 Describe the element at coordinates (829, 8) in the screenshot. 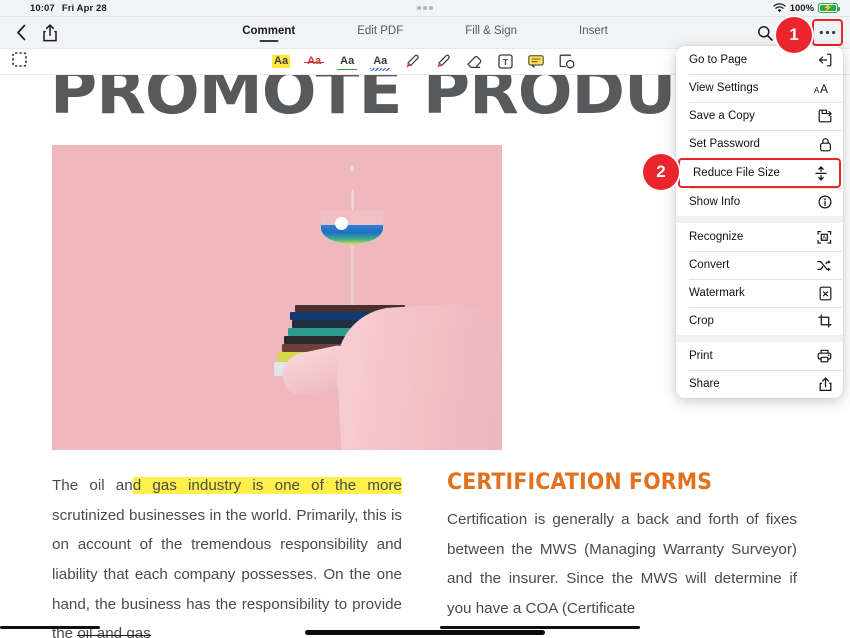

I see `battery-charging-icon: ⚡` at that location.